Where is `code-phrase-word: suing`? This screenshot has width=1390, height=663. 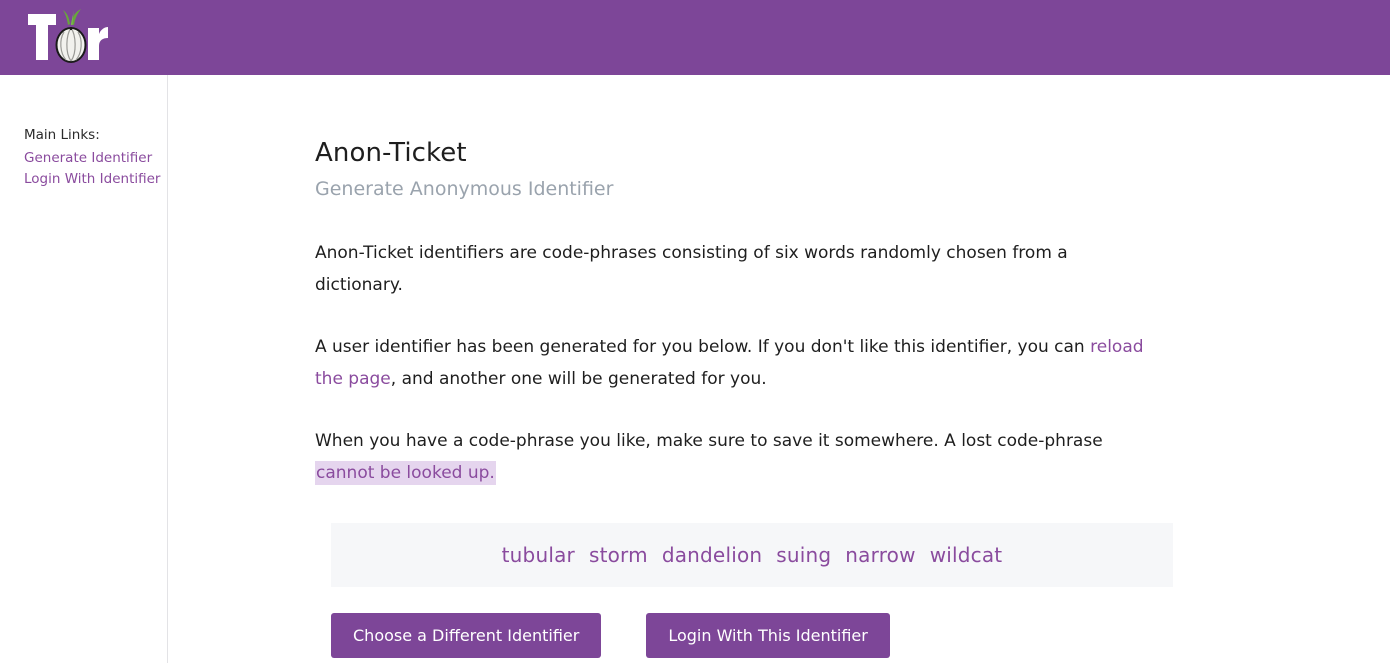
code-phrase-word: suing is located at coordinates (804, 555).